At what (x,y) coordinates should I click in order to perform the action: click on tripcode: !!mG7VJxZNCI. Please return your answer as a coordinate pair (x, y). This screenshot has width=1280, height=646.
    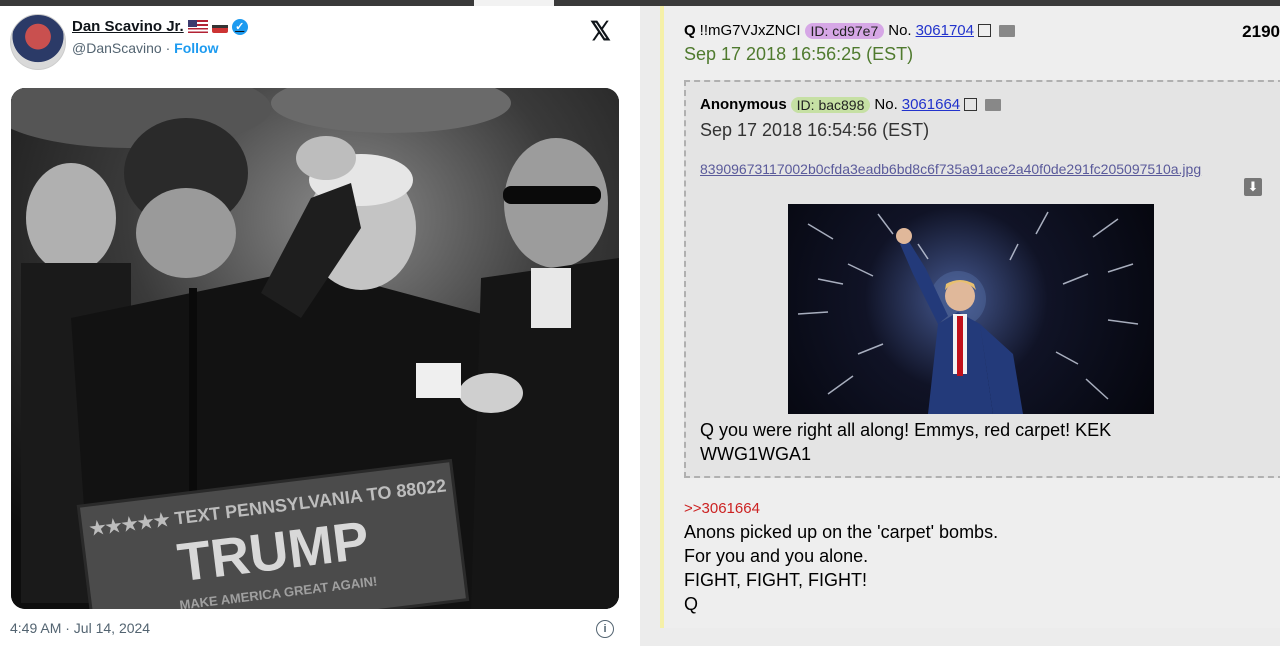
    Looking at the image, I should click on (750, 30).